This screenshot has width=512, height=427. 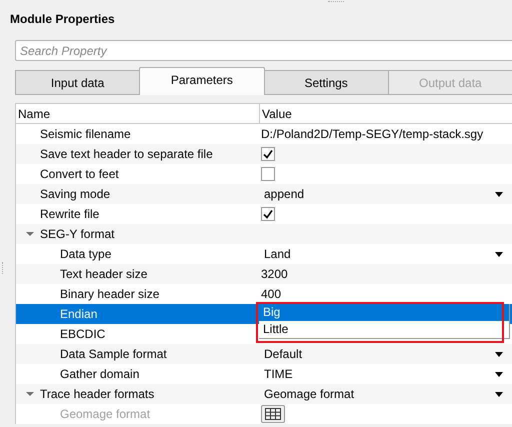 What do you see at coordinates (110, 294) in the screenshot?
I see `property-name: Binary header size` at bounding box center [110, 294].